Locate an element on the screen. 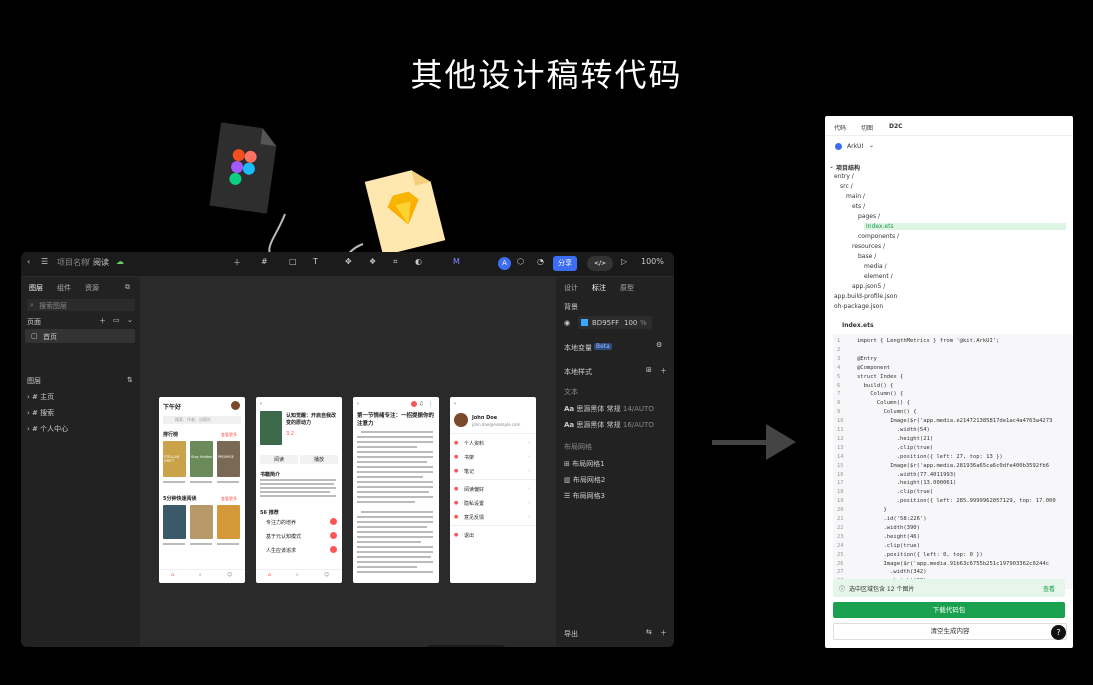 This screenshot has width=1093, height=685. book-cover: Stay Hidden is located at coordinates (201, 459).